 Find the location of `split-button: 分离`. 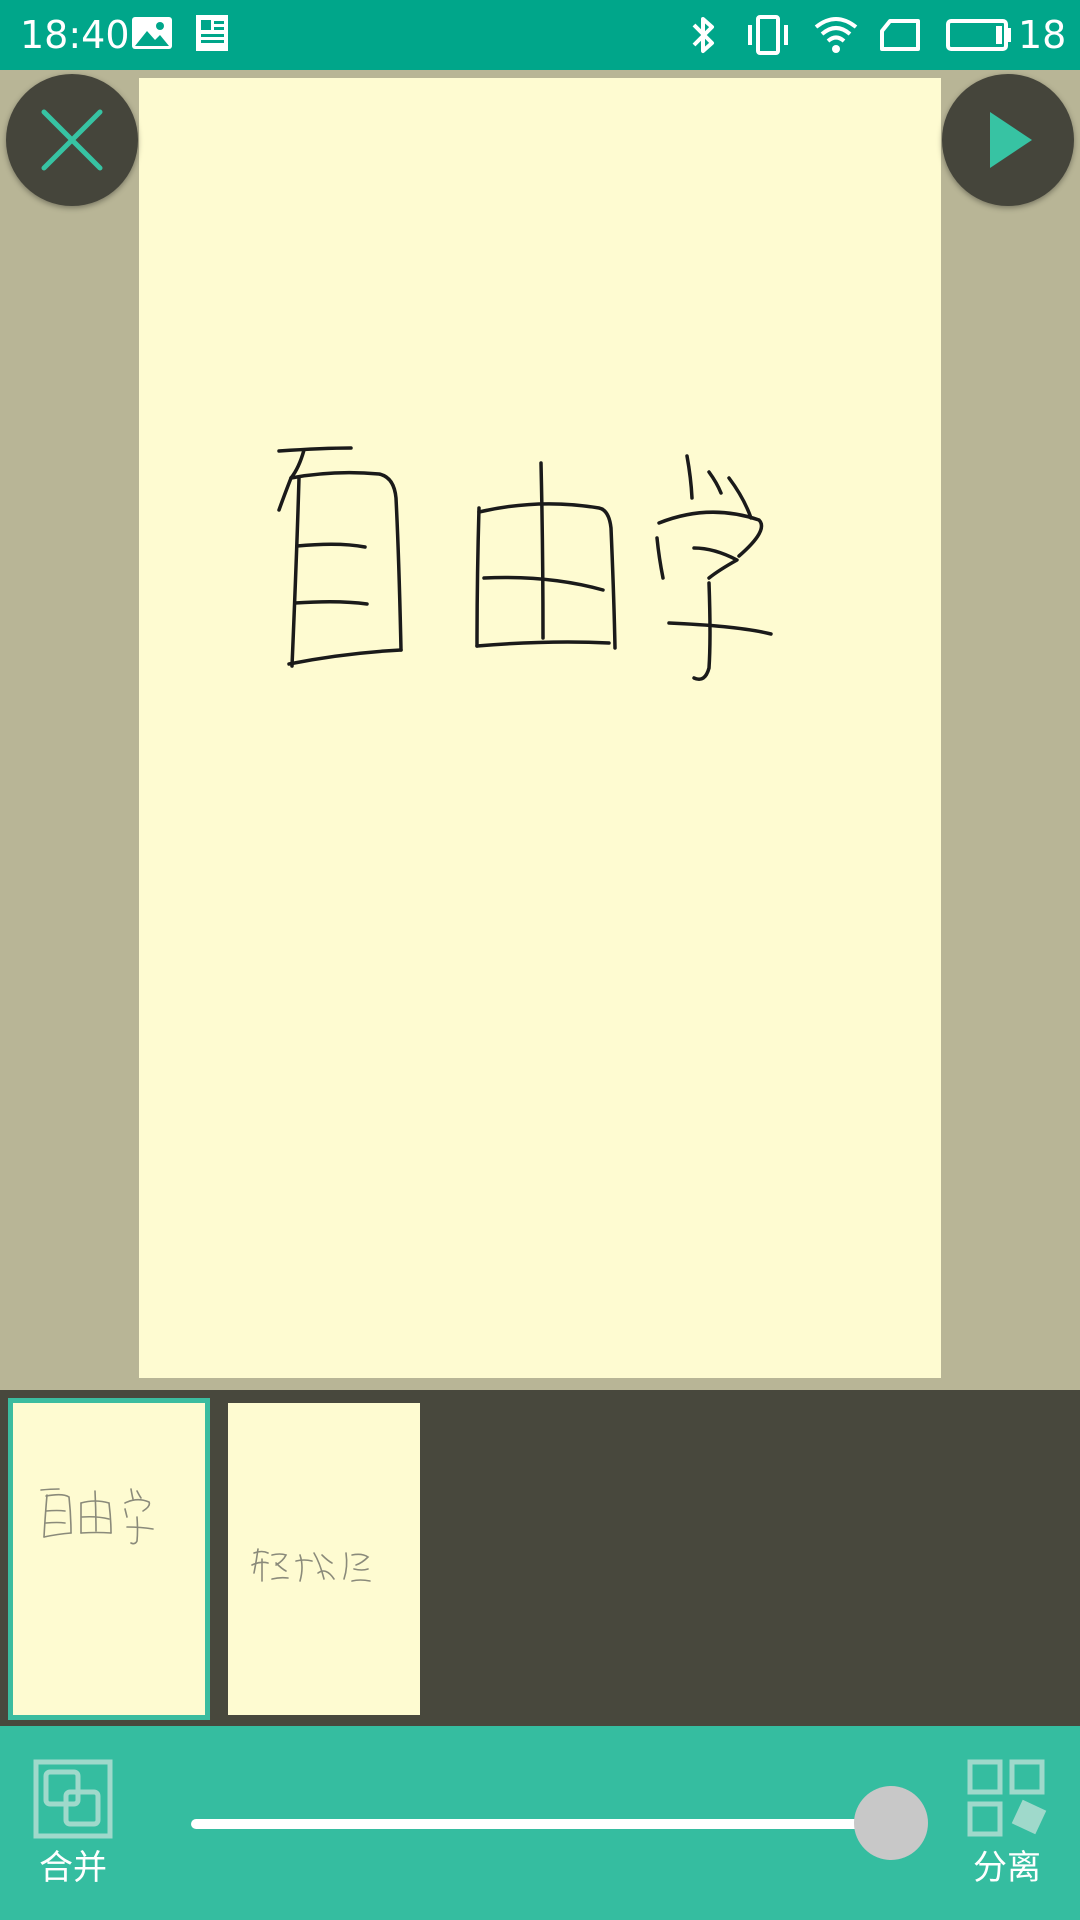

split-button: 分离 is located at coordinates (1007, 1833).